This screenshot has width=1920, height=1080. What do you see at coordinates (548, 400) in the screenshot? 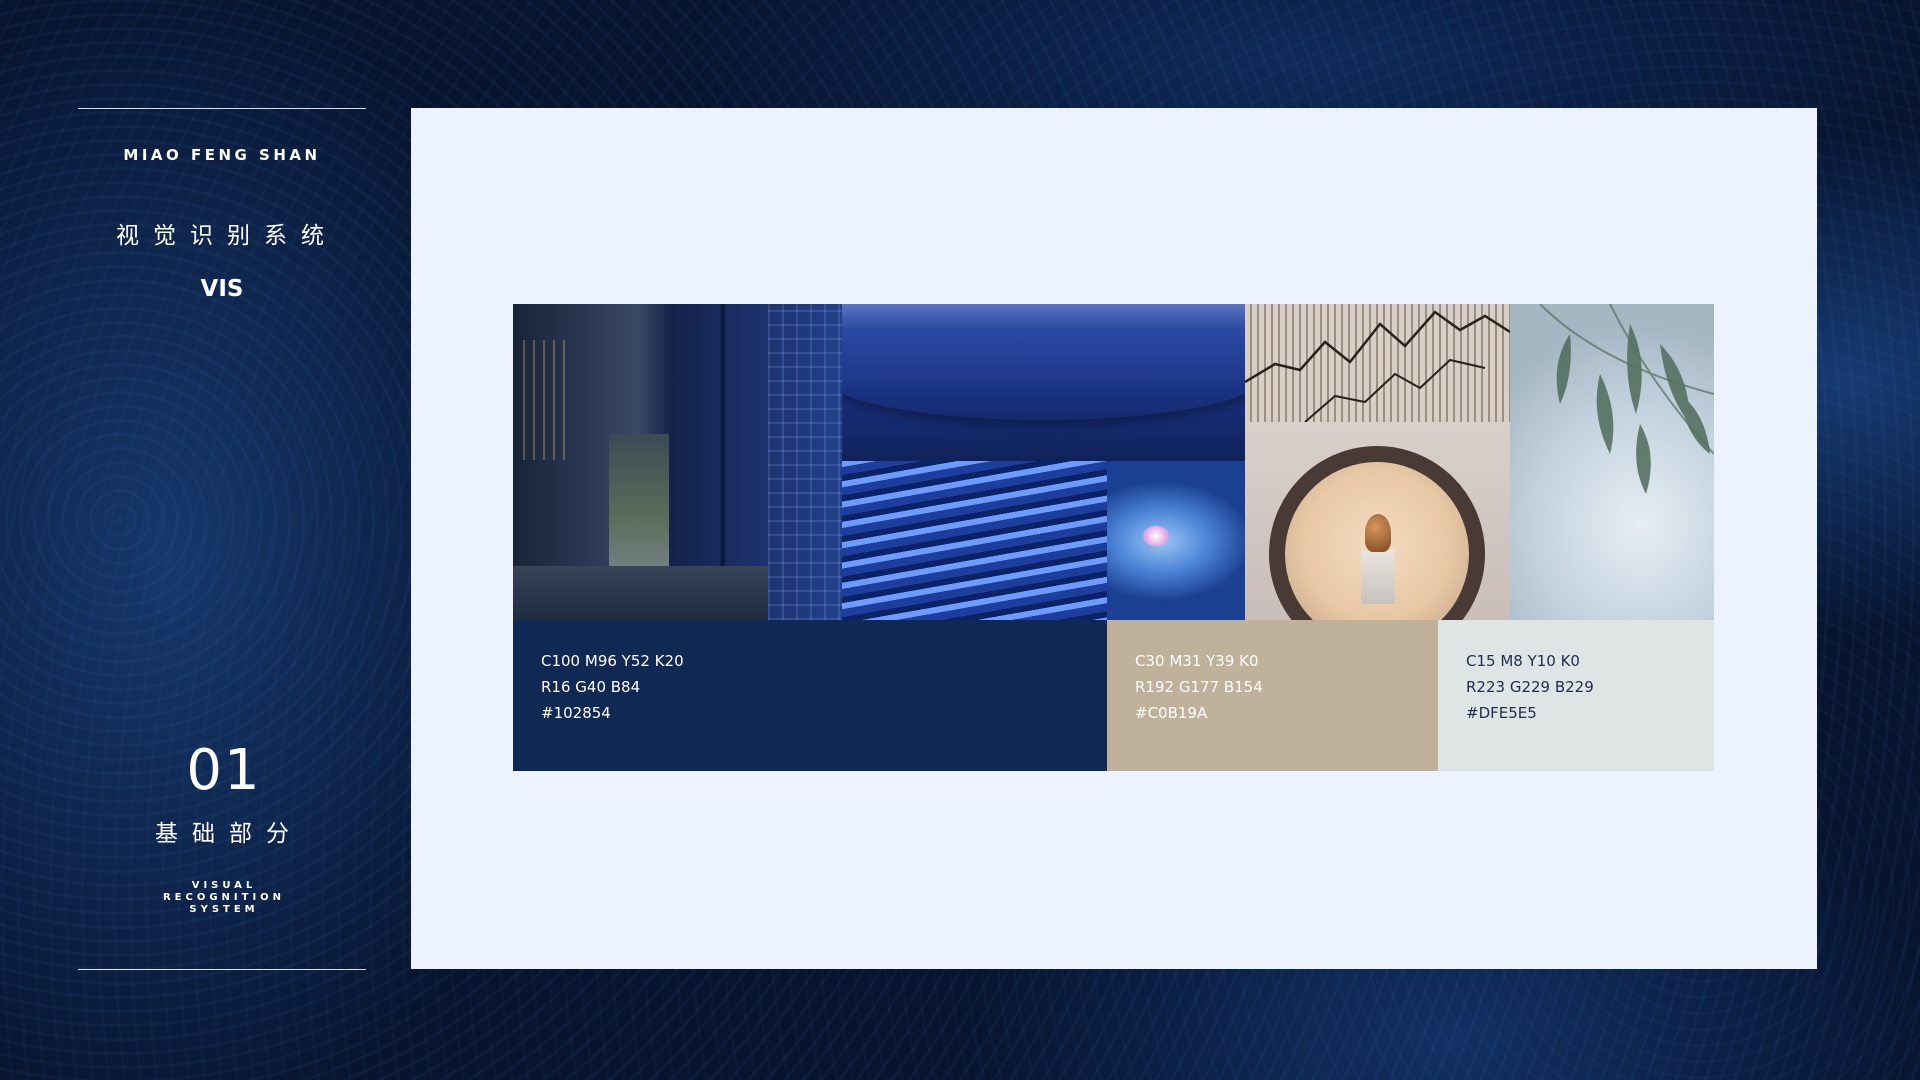
I see `wall-inscription` at bounding box center [548, 400].